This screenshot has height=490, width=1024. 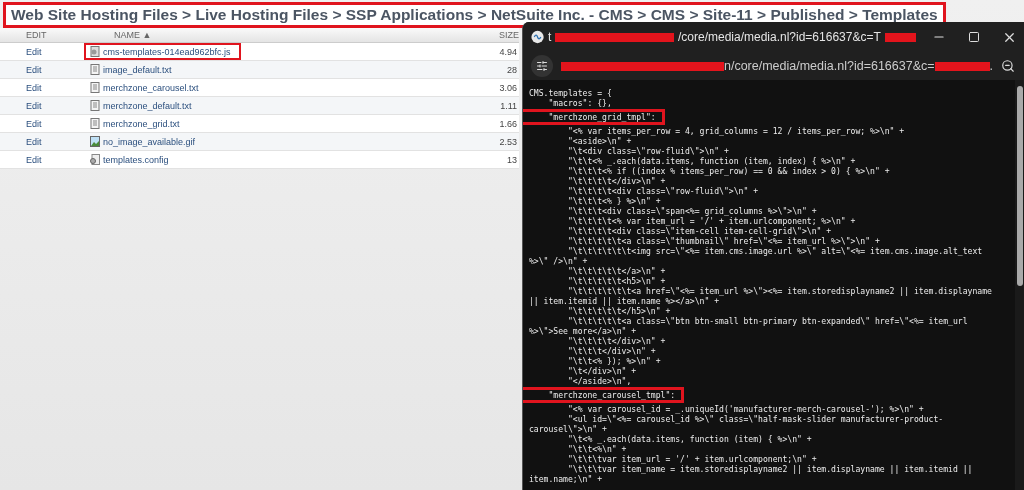 What do you see at coordinates (723, 241) in the screenshot?
I see `code-line: "\t\t\t\t\t<a class=\"thumbnail\" href=\"<%= item_url %>\">\n" +` at bounding box center [723, 241].